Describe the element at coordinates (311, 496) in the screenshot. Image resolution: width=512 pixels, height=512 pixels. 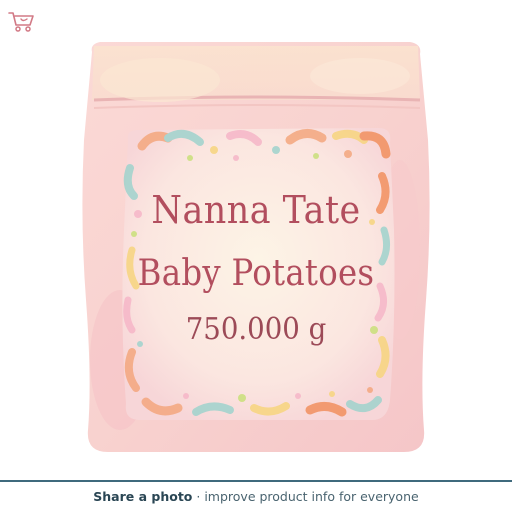
I see `footer-message: improve product info for everyone` at that location.